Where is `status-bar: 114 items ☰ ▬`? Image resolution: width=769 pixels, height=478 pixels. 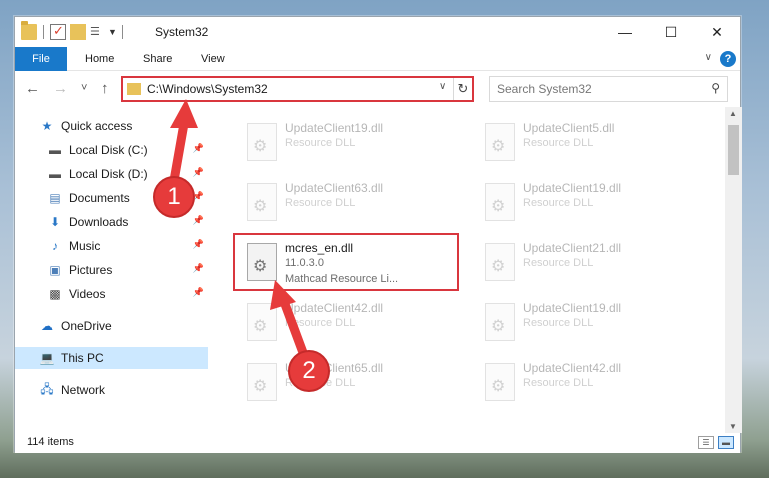
status-bar: 114 items ☰ ▬ is located at coordinates (377, 443).